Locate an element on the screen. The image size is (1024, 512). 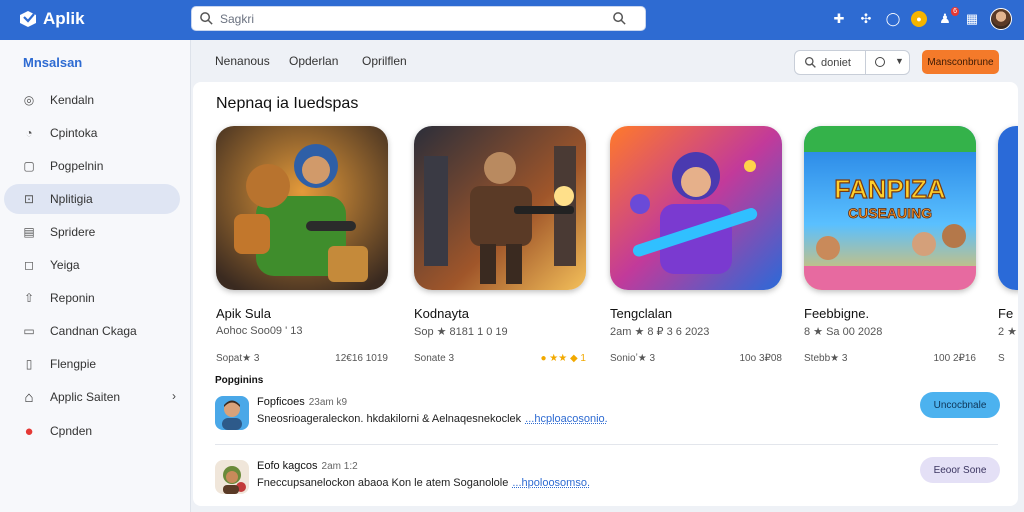
top-bar: Aplik Sagkri ✚ ✣ ◯ ● ♟ 6 ▦ is located at coordinates (512, 20).